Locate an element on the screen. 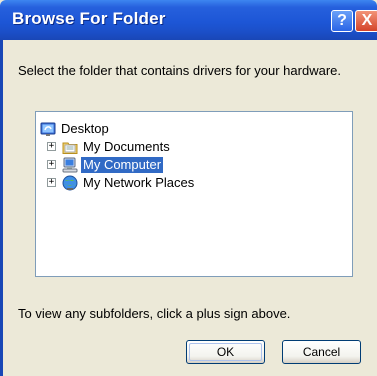 This screenshot has height=376, width=377. tree-item-label: My Computer is located at coordinates (122, 165).